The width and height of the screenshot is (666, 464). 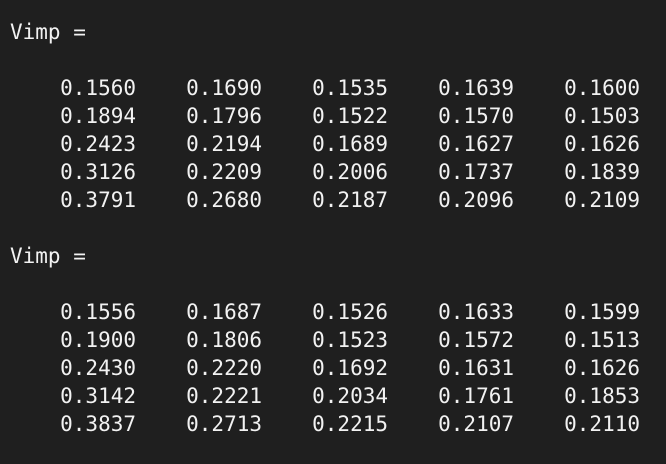 I want to click on matrix-cell: 0.1690, so click(x=224, y=88).